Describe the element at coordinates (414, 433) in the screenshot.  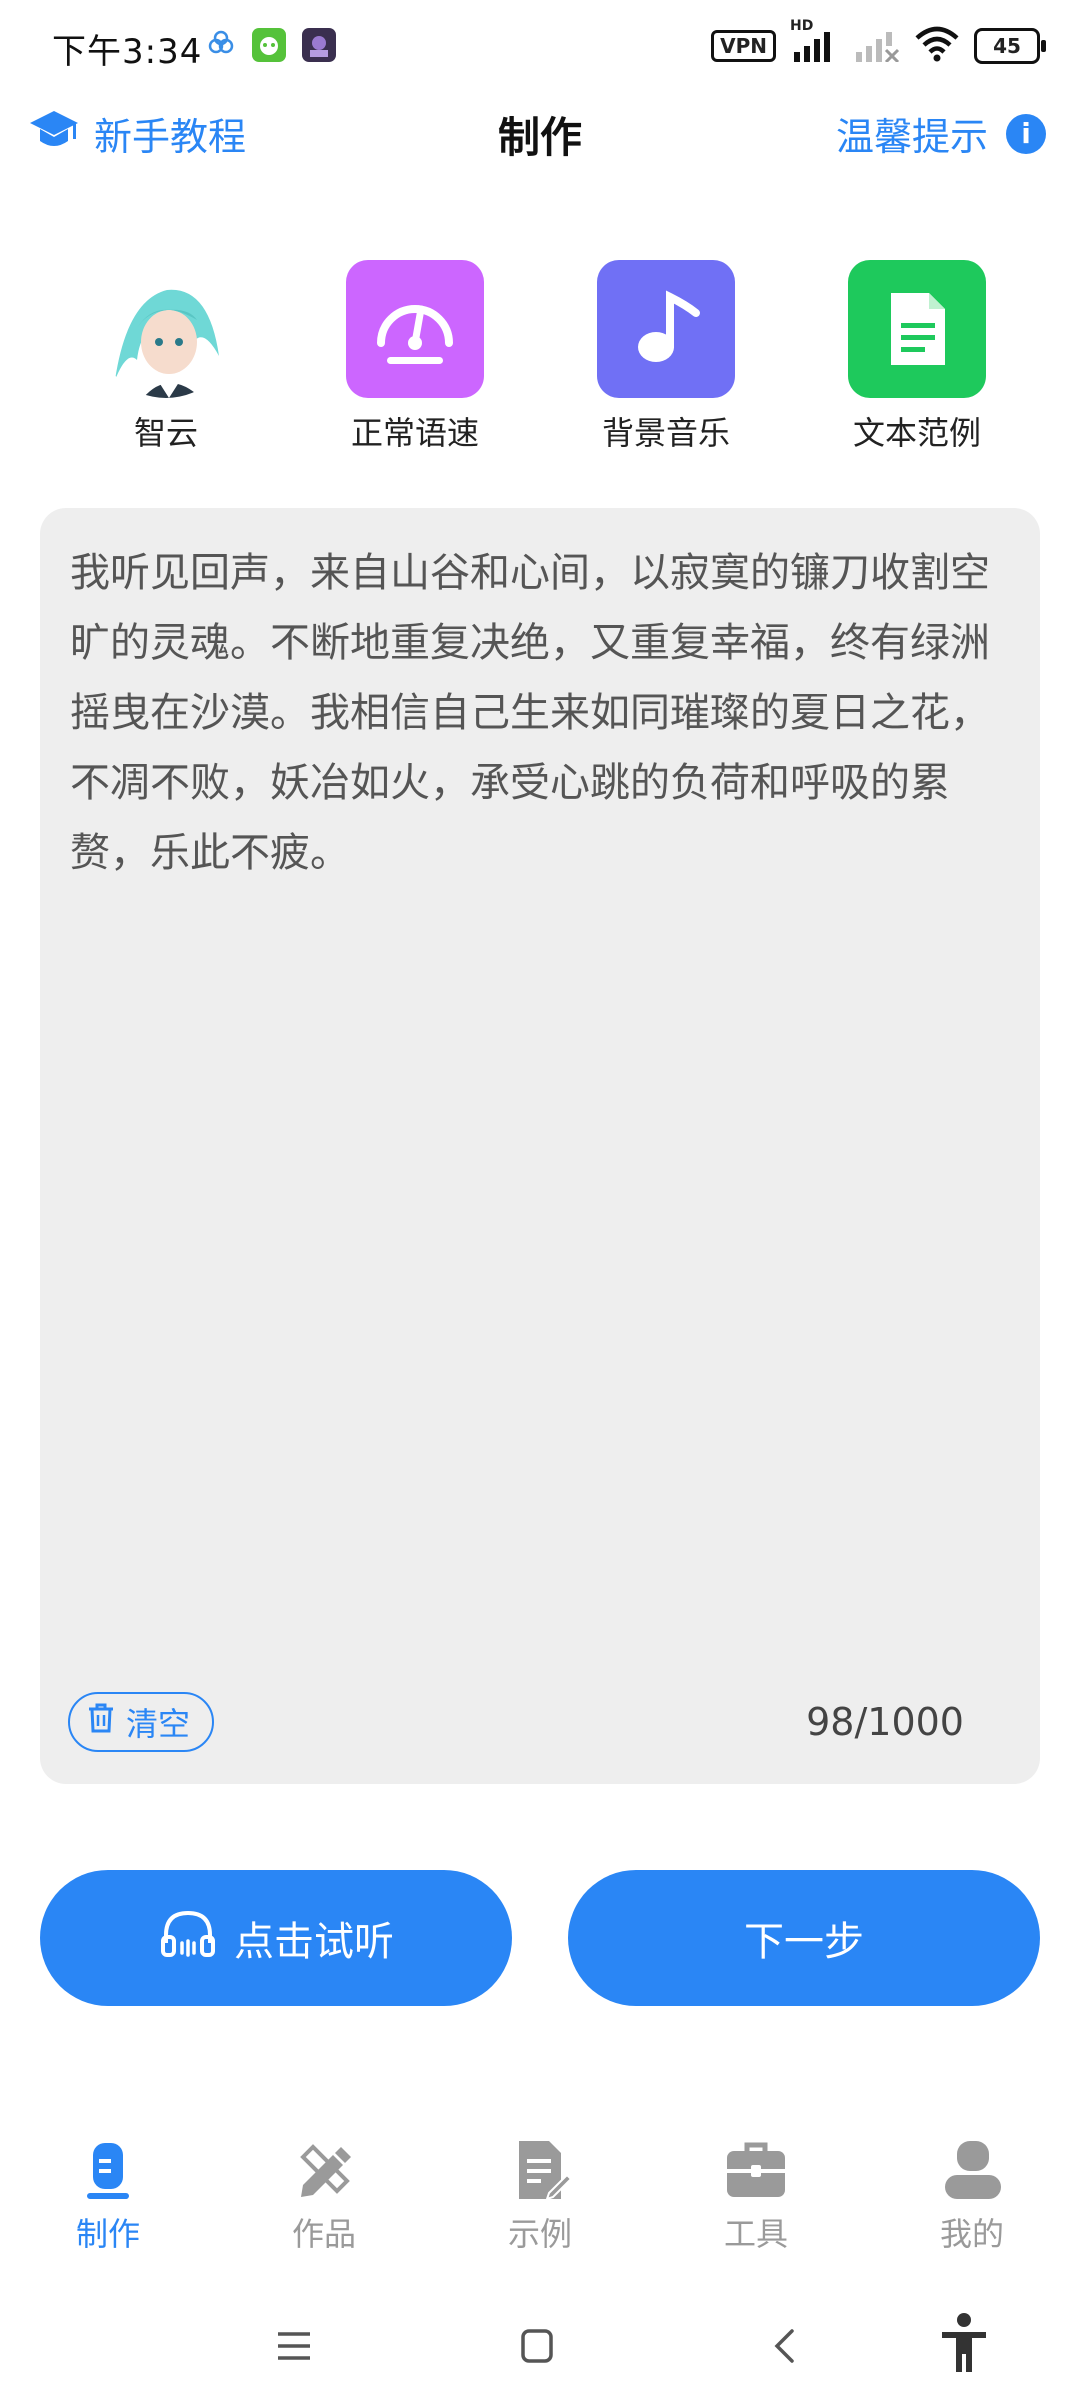
I see `option-label-speed: 正常语速` at that location.